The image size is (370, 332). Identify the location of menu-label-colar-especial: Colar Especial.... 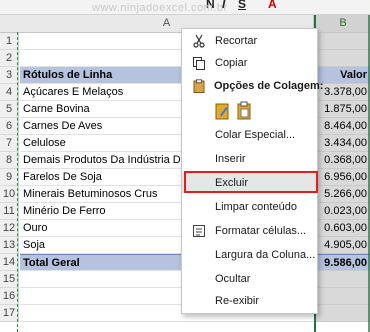
(255, 135).